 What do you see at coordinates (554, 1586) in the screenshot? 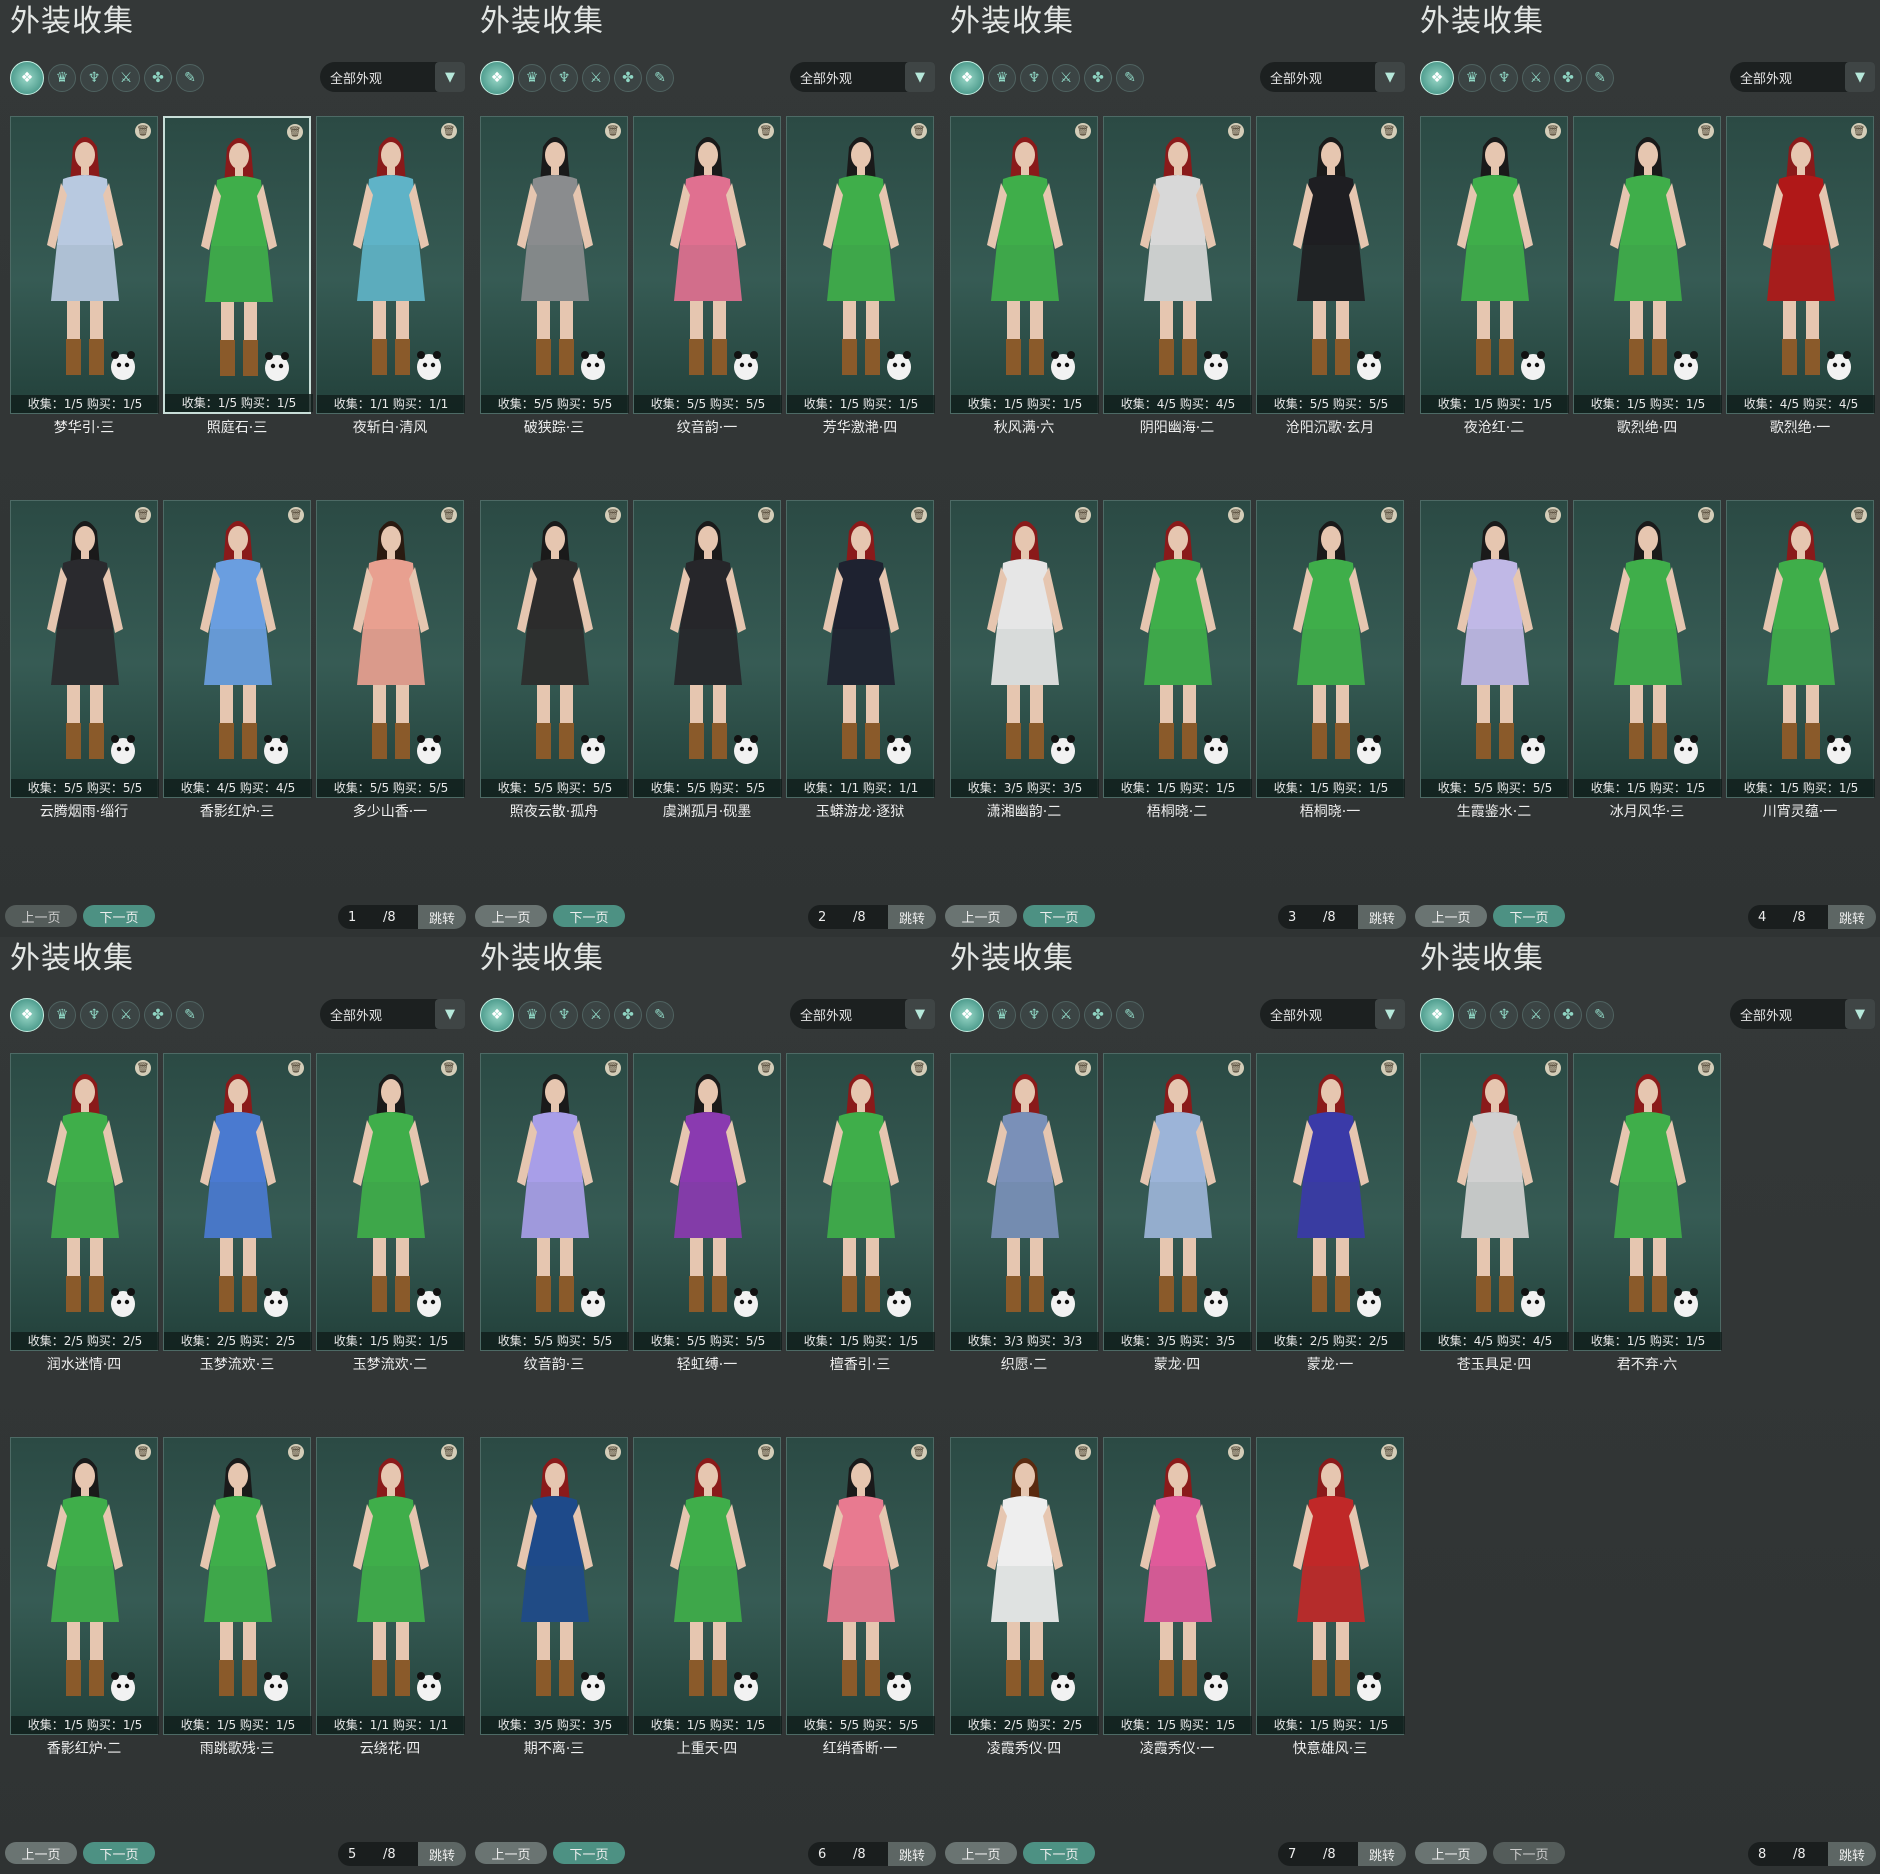
I see `outfit-card: 🗑 收集：3/5 购买：3/5` at bounding box center [554, 1586].